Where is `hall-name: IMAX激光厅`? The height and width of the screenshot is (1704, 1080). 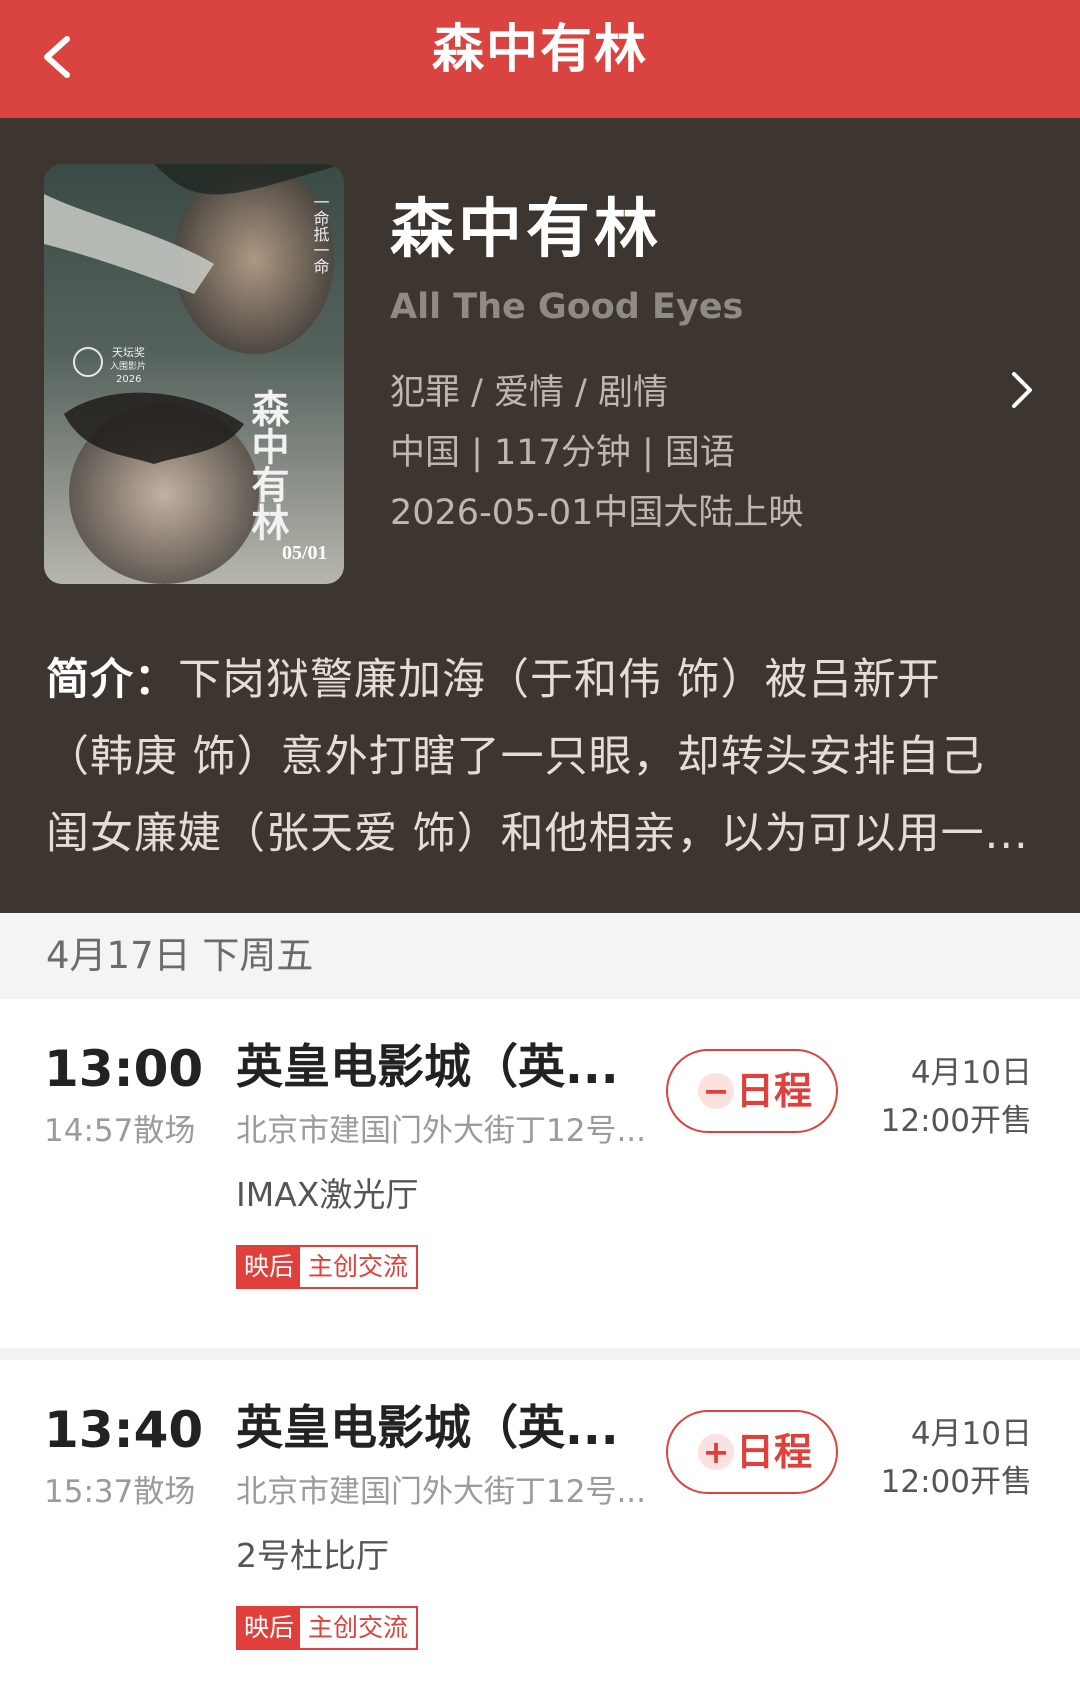
hall-name: IMAX激光厅 is located at coordinates (327, 1194).